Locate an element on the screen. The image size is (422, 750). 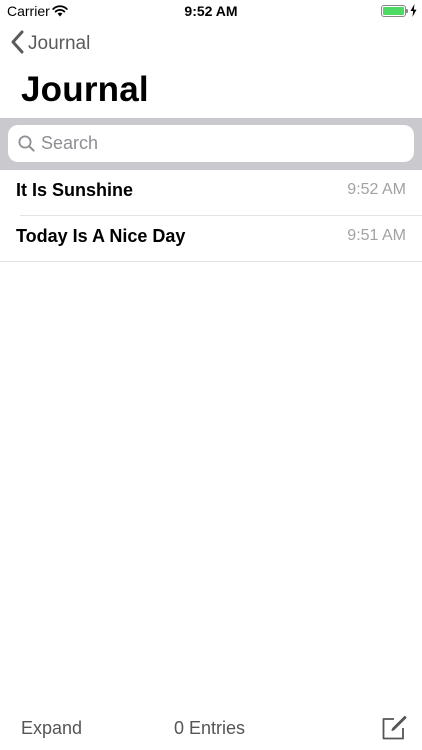
list-item: Today Is A Nice Day 9:51 AM is located at coordinates (211, 239).